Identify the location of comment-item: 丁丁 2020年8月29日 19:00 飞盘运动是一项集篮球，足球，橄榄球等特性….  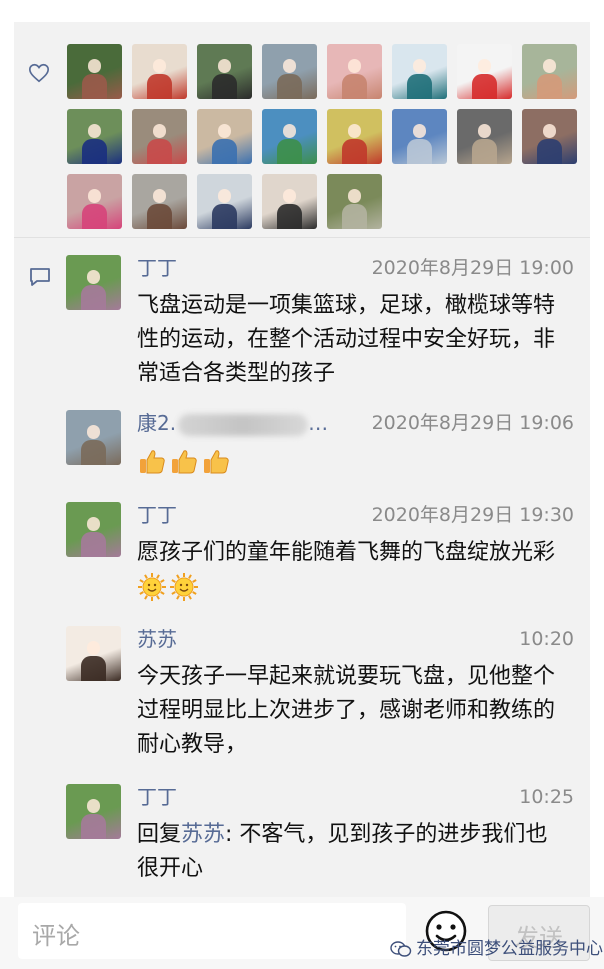
(320, 330).